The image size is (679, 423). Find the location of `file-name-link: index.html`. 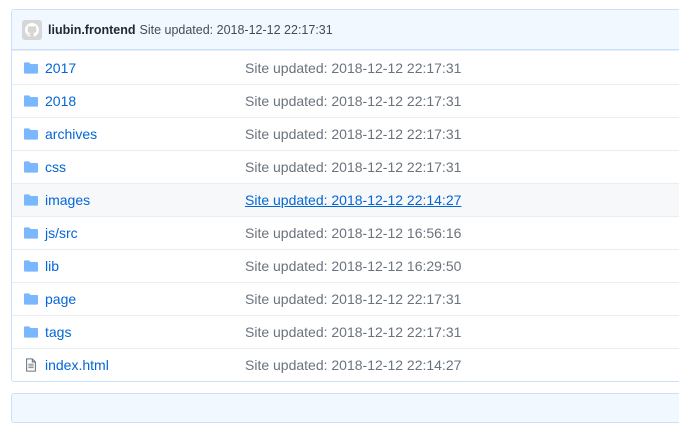

file-name-link: index.html is located at coordinates (145, 365).